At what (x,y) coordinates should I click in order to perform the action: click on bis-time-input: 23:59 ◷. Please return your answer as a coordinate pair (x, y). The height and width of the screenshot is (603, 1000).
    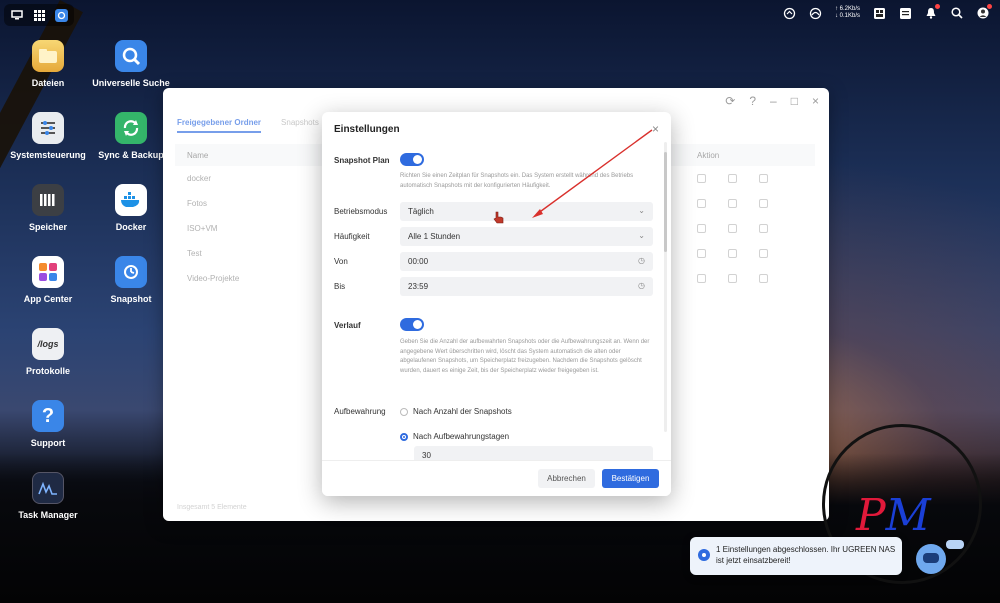
    Looking at the image, I should click on (526, 286).